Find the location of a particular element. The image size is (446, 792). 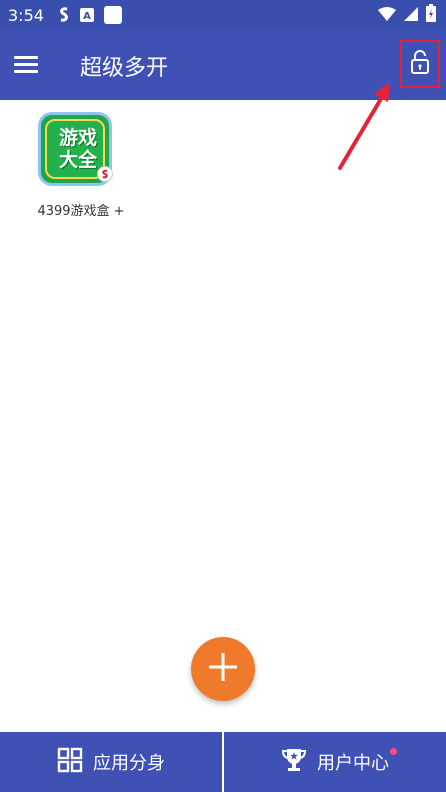

tab-user-center: 用户中心 is located at coordinates (334, 762).